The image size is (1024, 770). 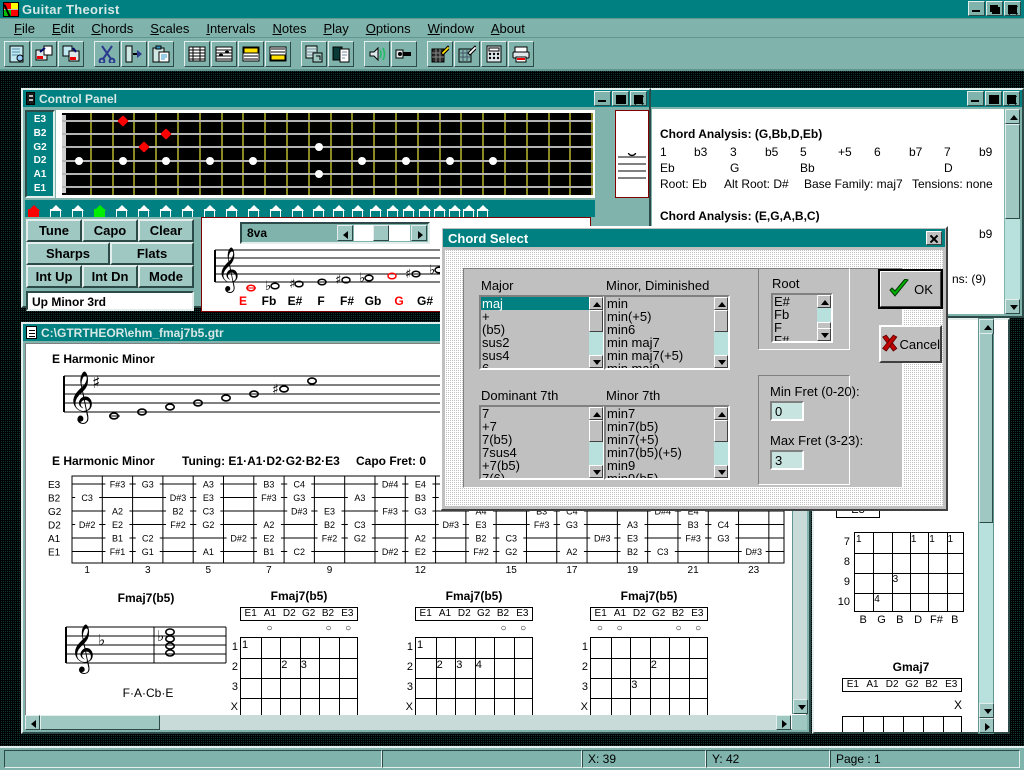 I want to click on int-dn-button: Int Dn, so click(x=110, y=276).